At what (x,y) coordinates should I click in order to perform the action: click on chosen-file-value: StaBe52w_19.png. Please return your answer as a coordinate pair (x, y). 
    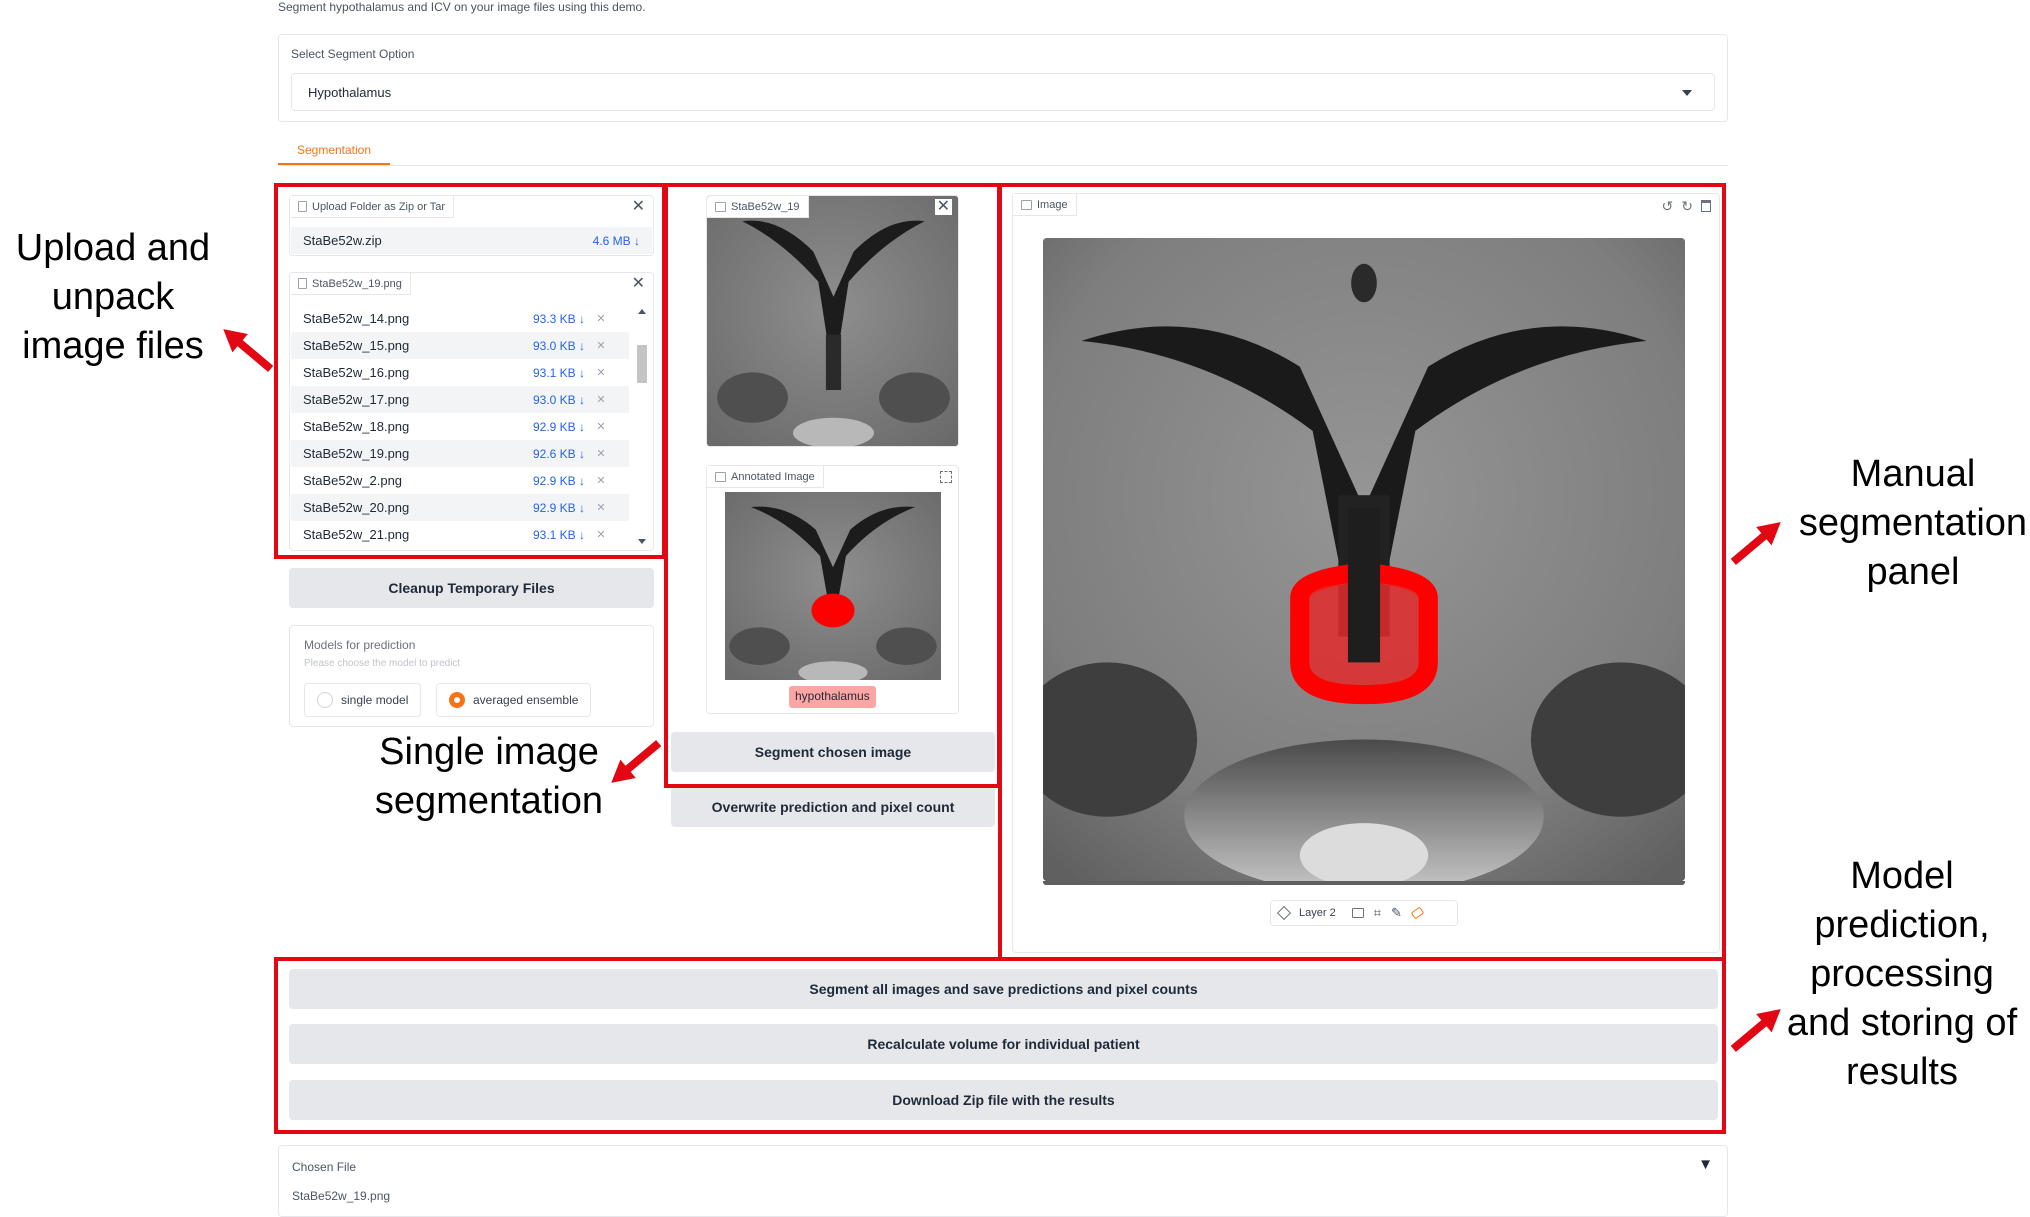
    Looking at the image, I should click on (341, 1196).